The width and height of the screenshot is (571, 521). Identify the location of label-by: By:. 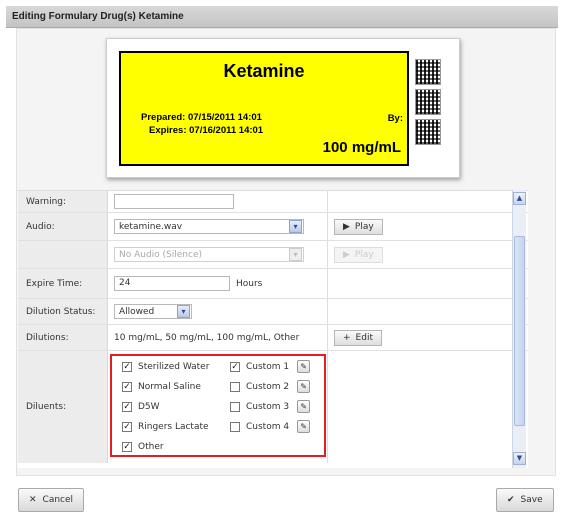
(395, 118).